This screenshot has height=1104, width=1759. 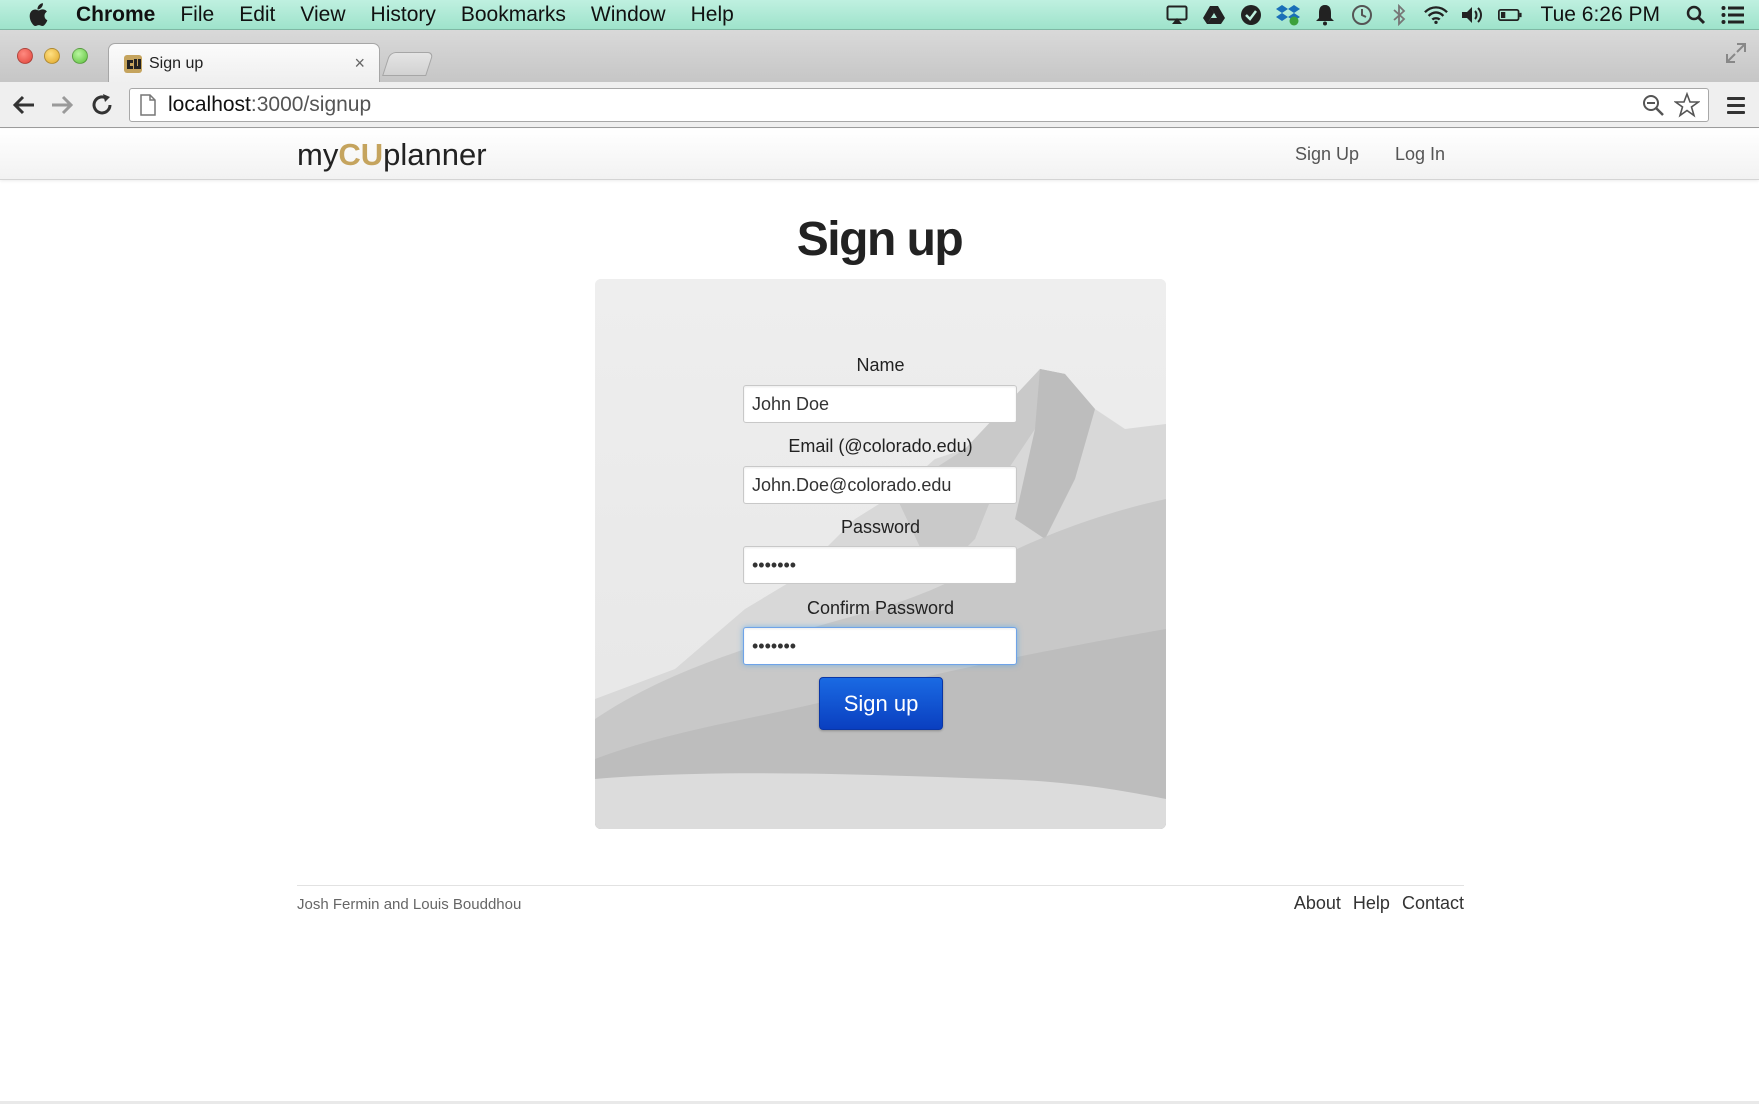 I want to click on footer-contact-link: Contact, so click(x=1433, y=903).